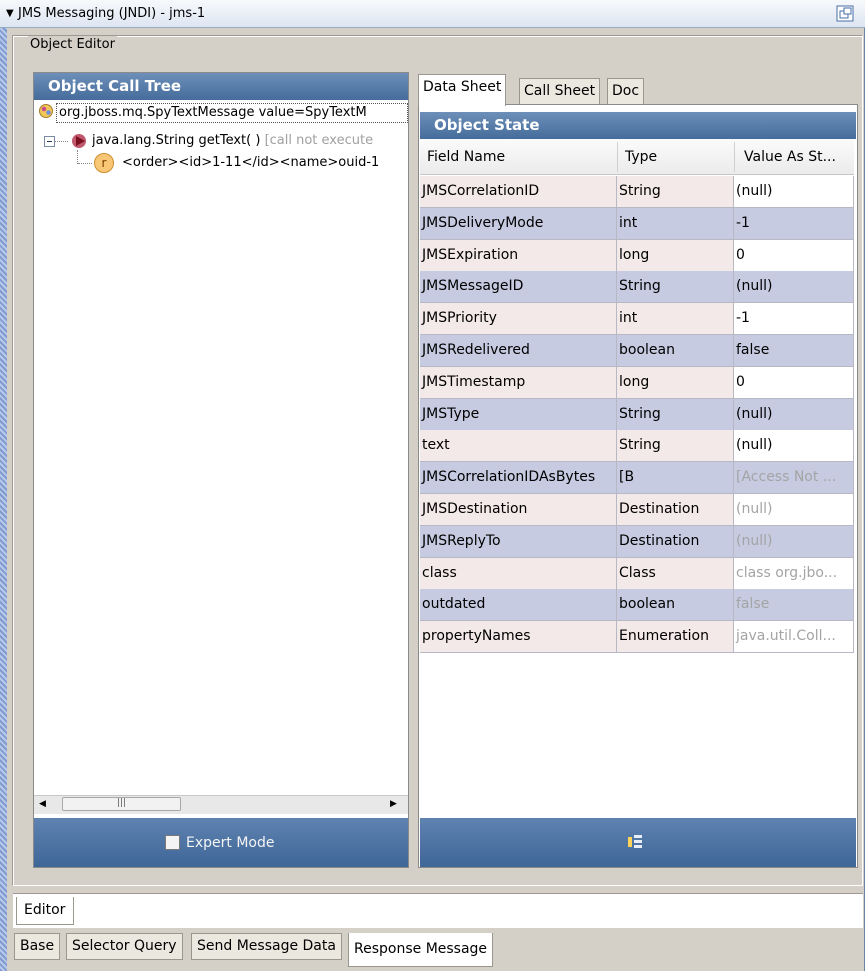 This screenshot has width=865, height=971. I want to click on table-row: outdated boolean false, so click(637, 605).